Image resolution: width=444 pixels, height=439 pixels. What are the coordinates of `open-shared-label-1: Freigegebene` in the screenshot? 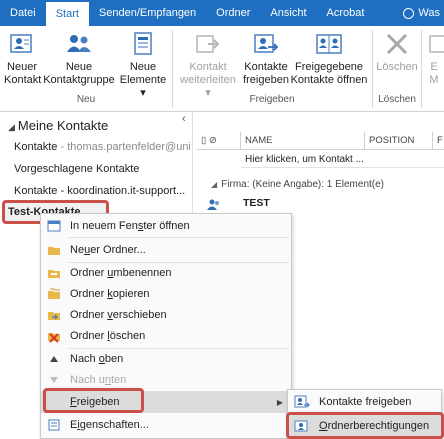 It's located at (329, 67).